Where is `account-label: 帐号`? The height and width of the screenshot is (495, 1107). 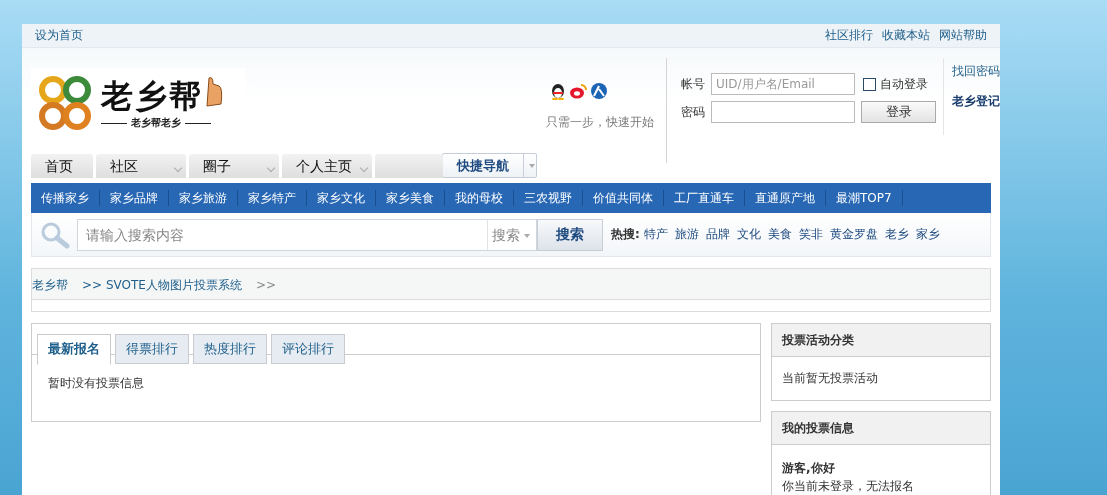 account-label: 帐号 is located at coordinates (693, 84).